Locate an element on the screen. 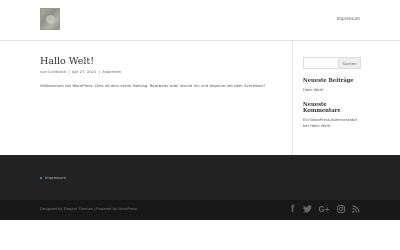  site-logo is located at coordinates (50, 19).